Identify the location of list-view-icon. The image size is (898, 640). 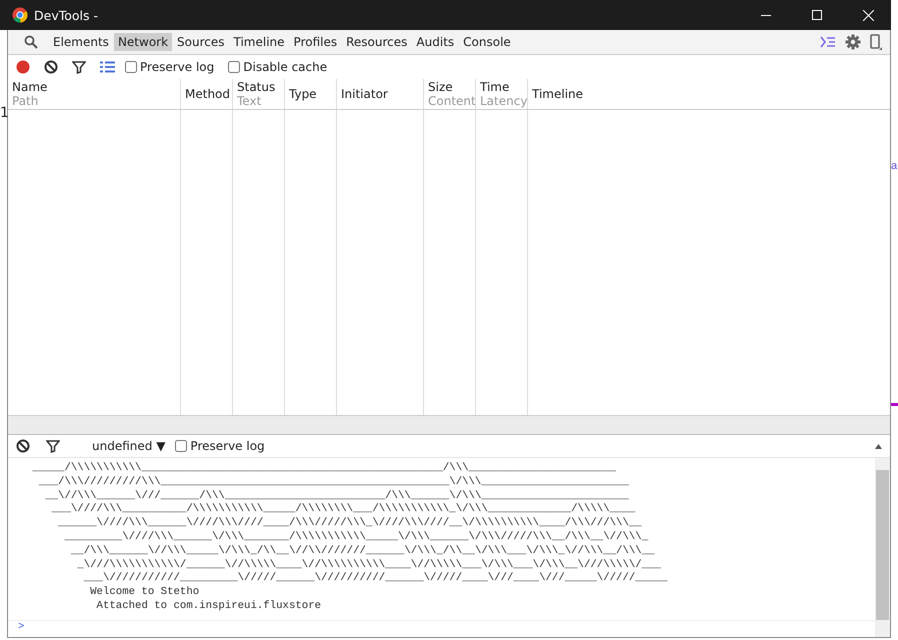
(107, 67).